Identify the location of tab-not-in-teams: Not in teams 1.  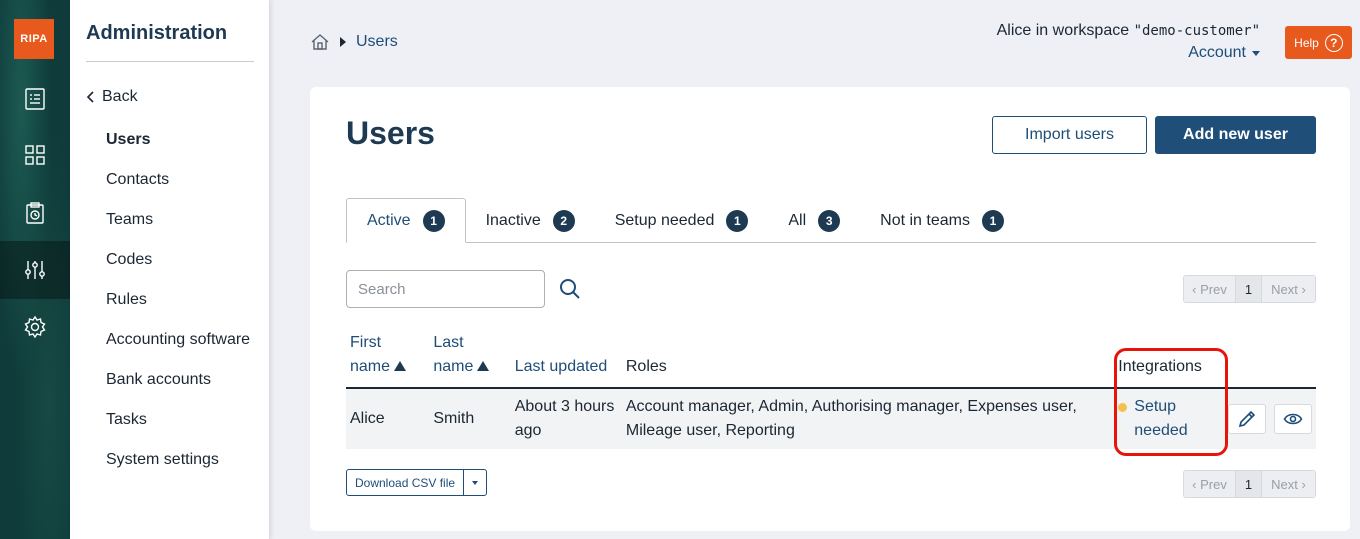
(942, 220).